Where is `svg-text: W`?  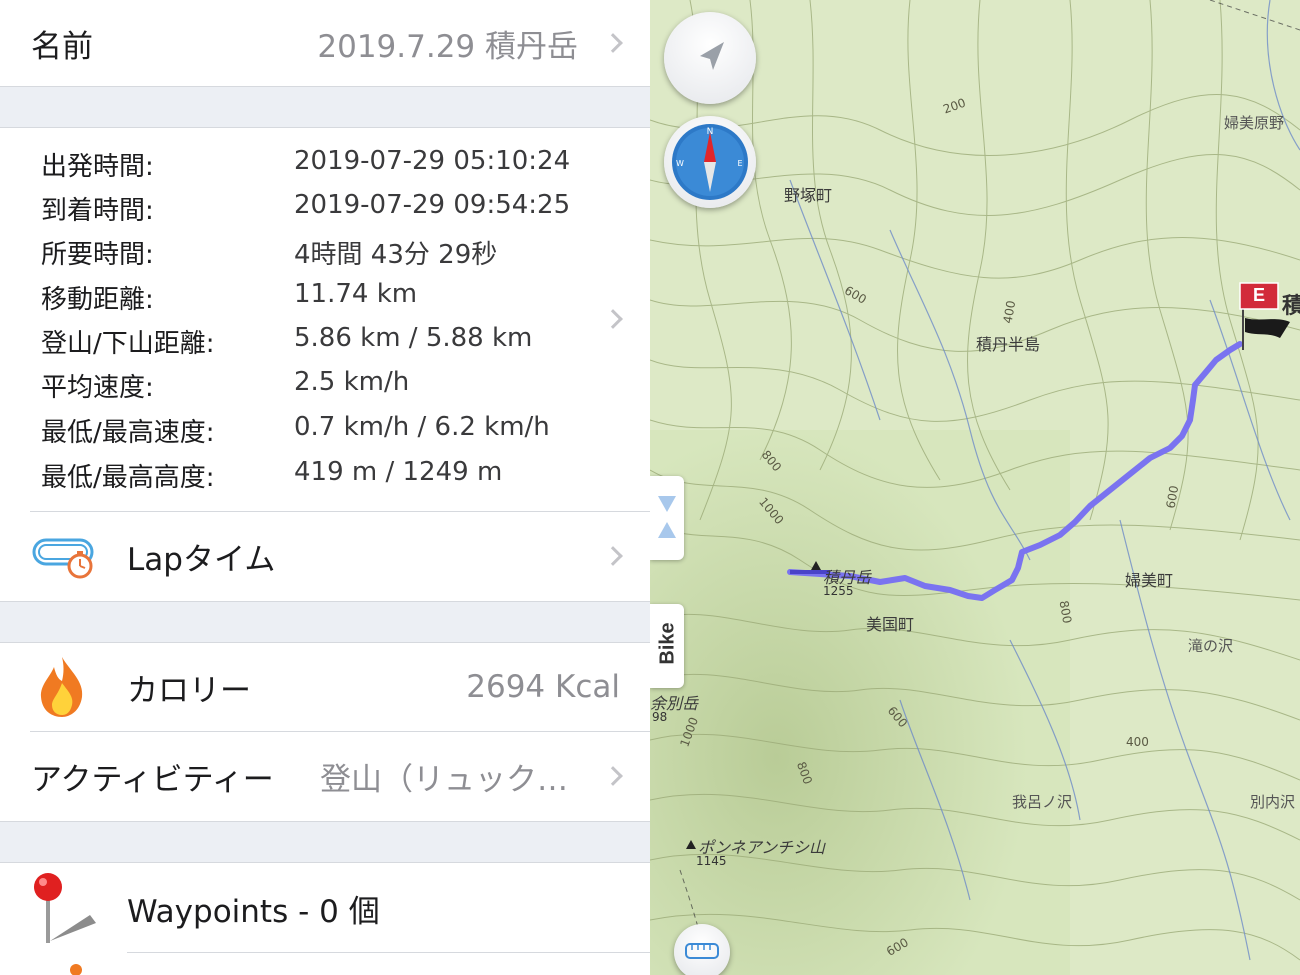
svg-text: W is located at coordinates (680, 163).